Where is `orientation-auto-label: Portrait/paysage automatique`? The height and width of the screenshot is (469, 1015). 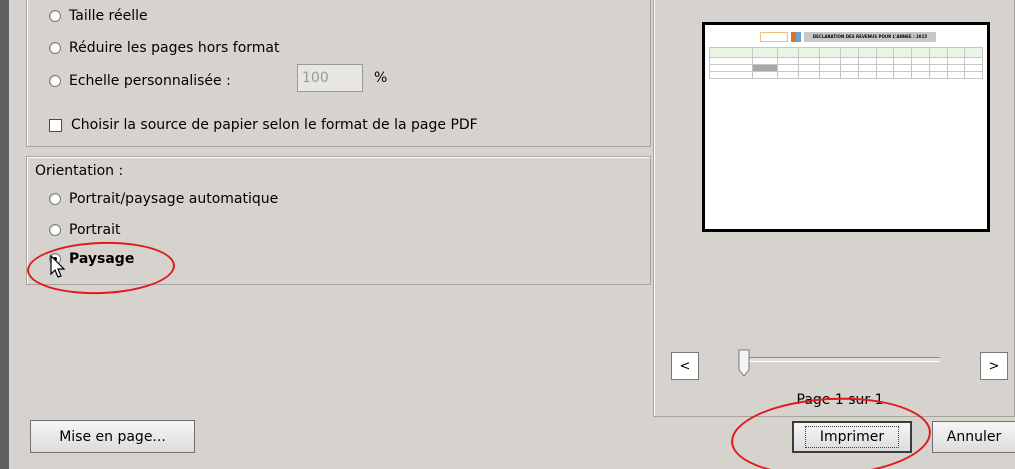
orientation-auto-label: Portrait/paysage automatique is located at coordinates (174, 199).